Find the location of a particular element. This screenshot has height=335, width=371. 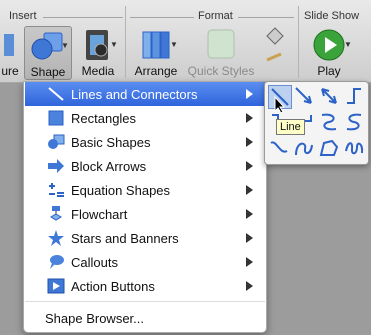

equation-icon is located at coordinates (56, 190).